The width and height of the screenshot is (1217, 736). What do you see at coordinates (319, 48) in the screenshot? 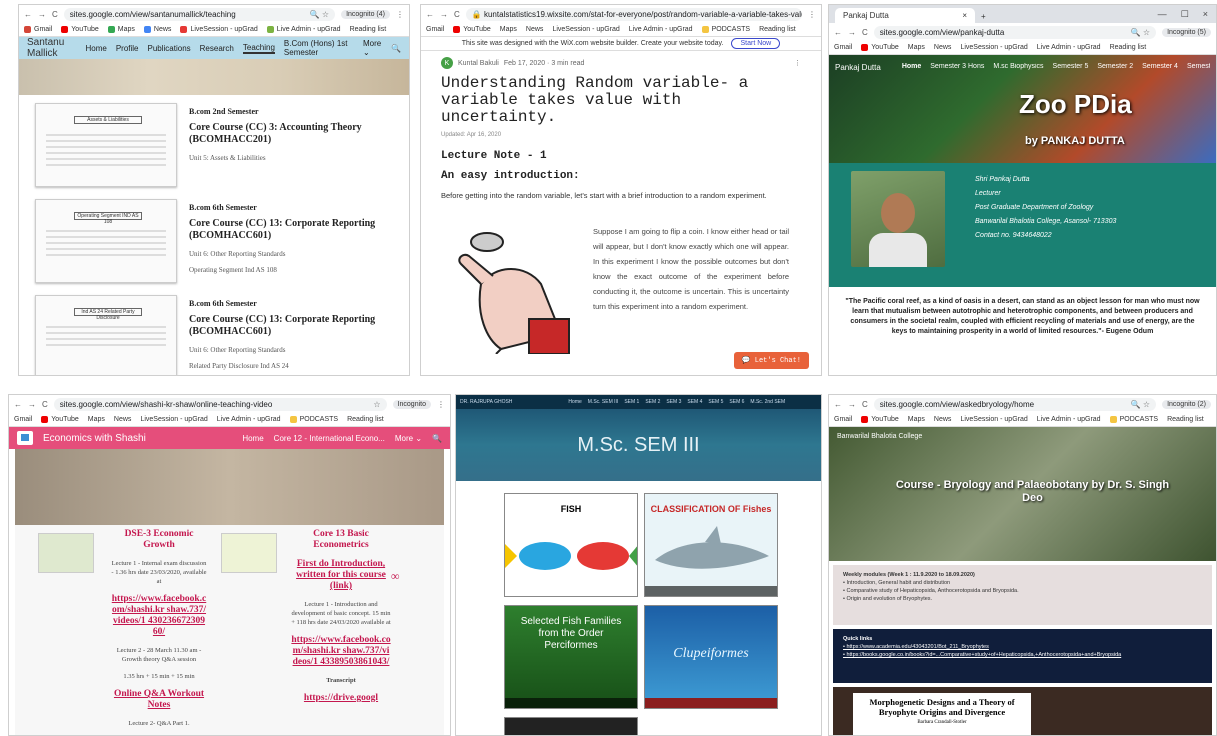
I see `nav-bcom-first: B.Com (Hons) 1st Semester` at bounding box center [319, 48].